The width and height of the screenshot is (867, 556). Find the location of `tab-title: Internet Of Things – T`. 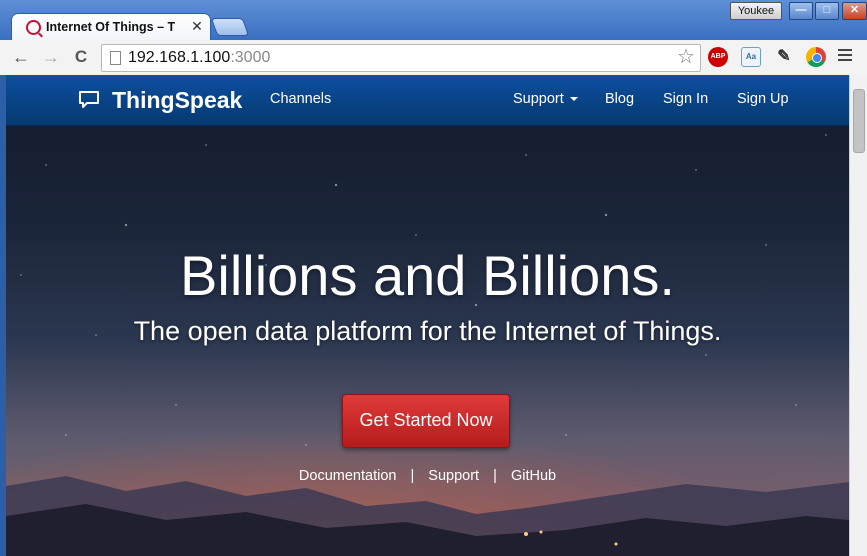

tab-title: Internet Of Things – T is located at coordinates (111, 27).